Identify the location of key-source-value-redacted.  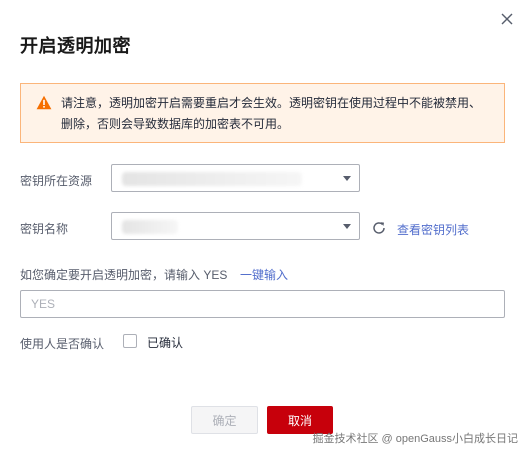
(212, 179).